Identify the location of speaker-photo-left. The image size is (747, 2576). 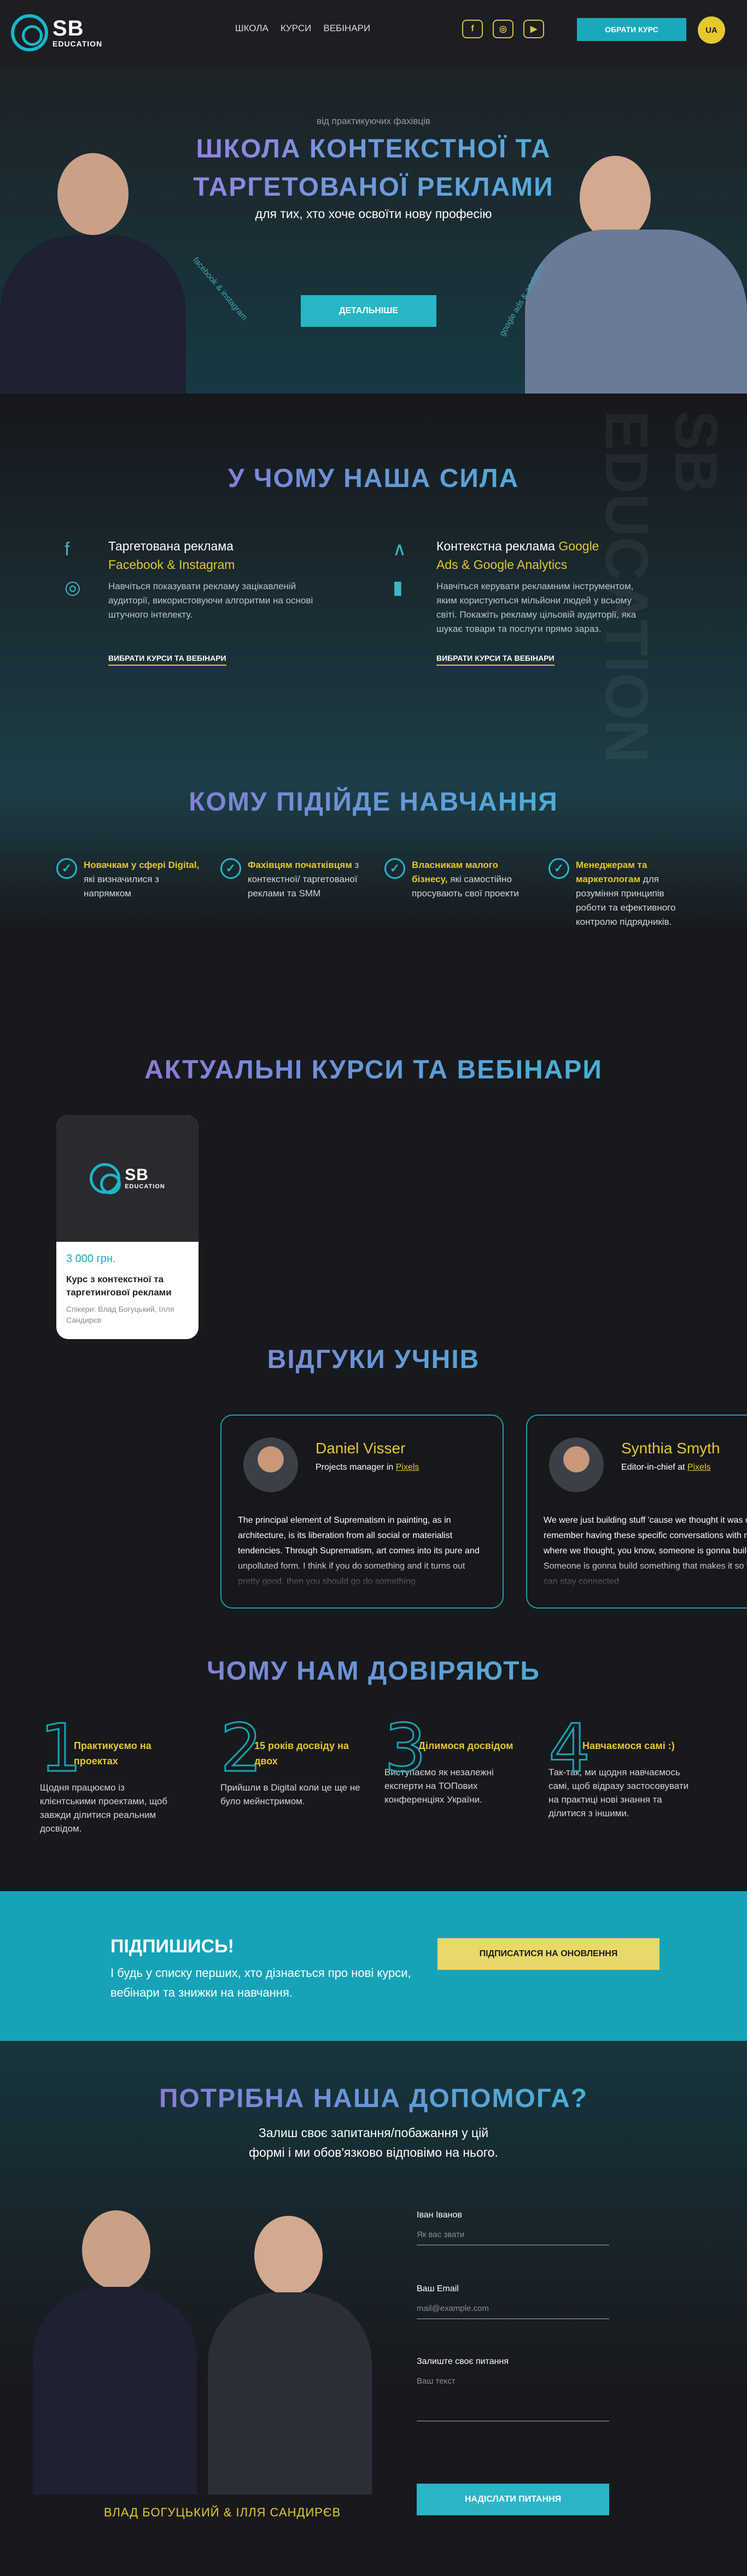
(93, 230).